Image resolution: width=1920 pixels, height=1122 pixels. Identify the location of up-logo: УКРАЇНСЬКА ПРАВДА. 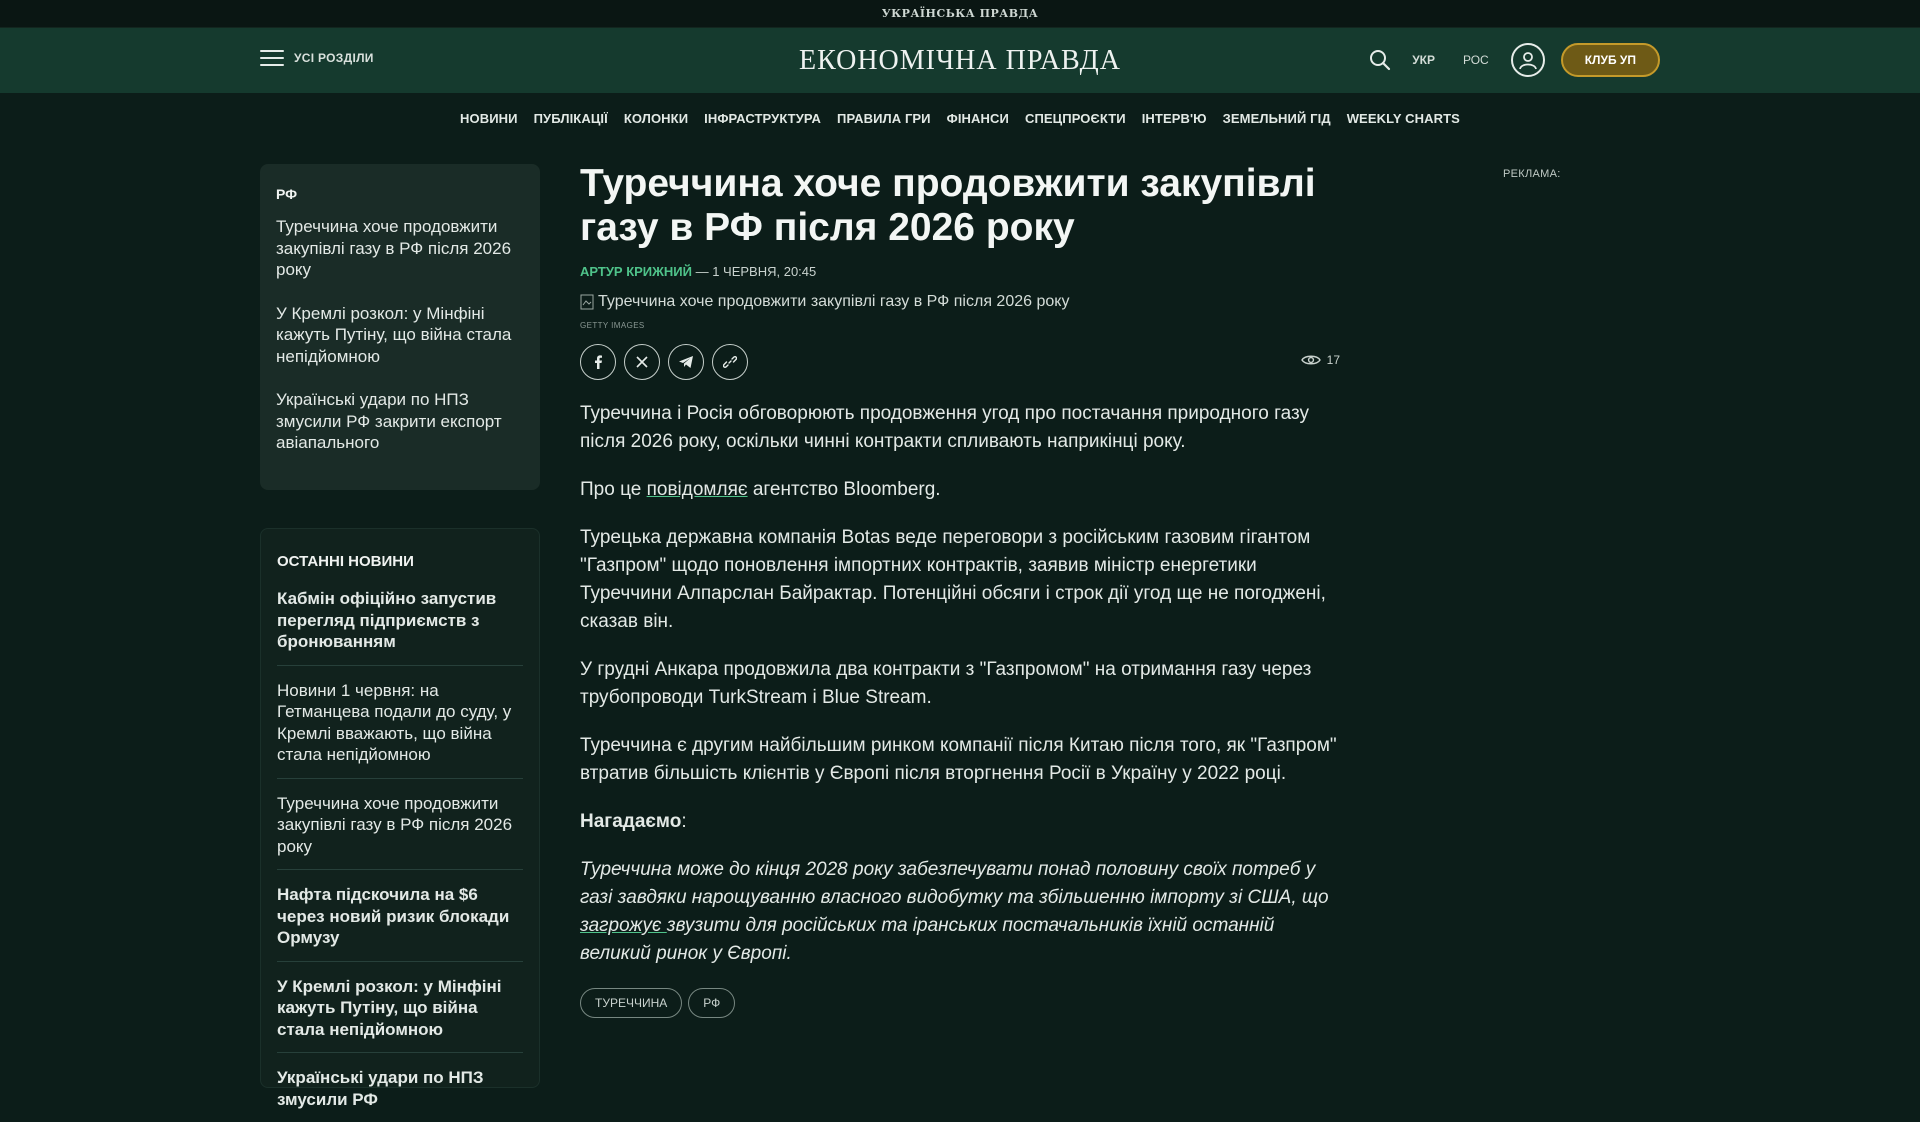
(960, 13).